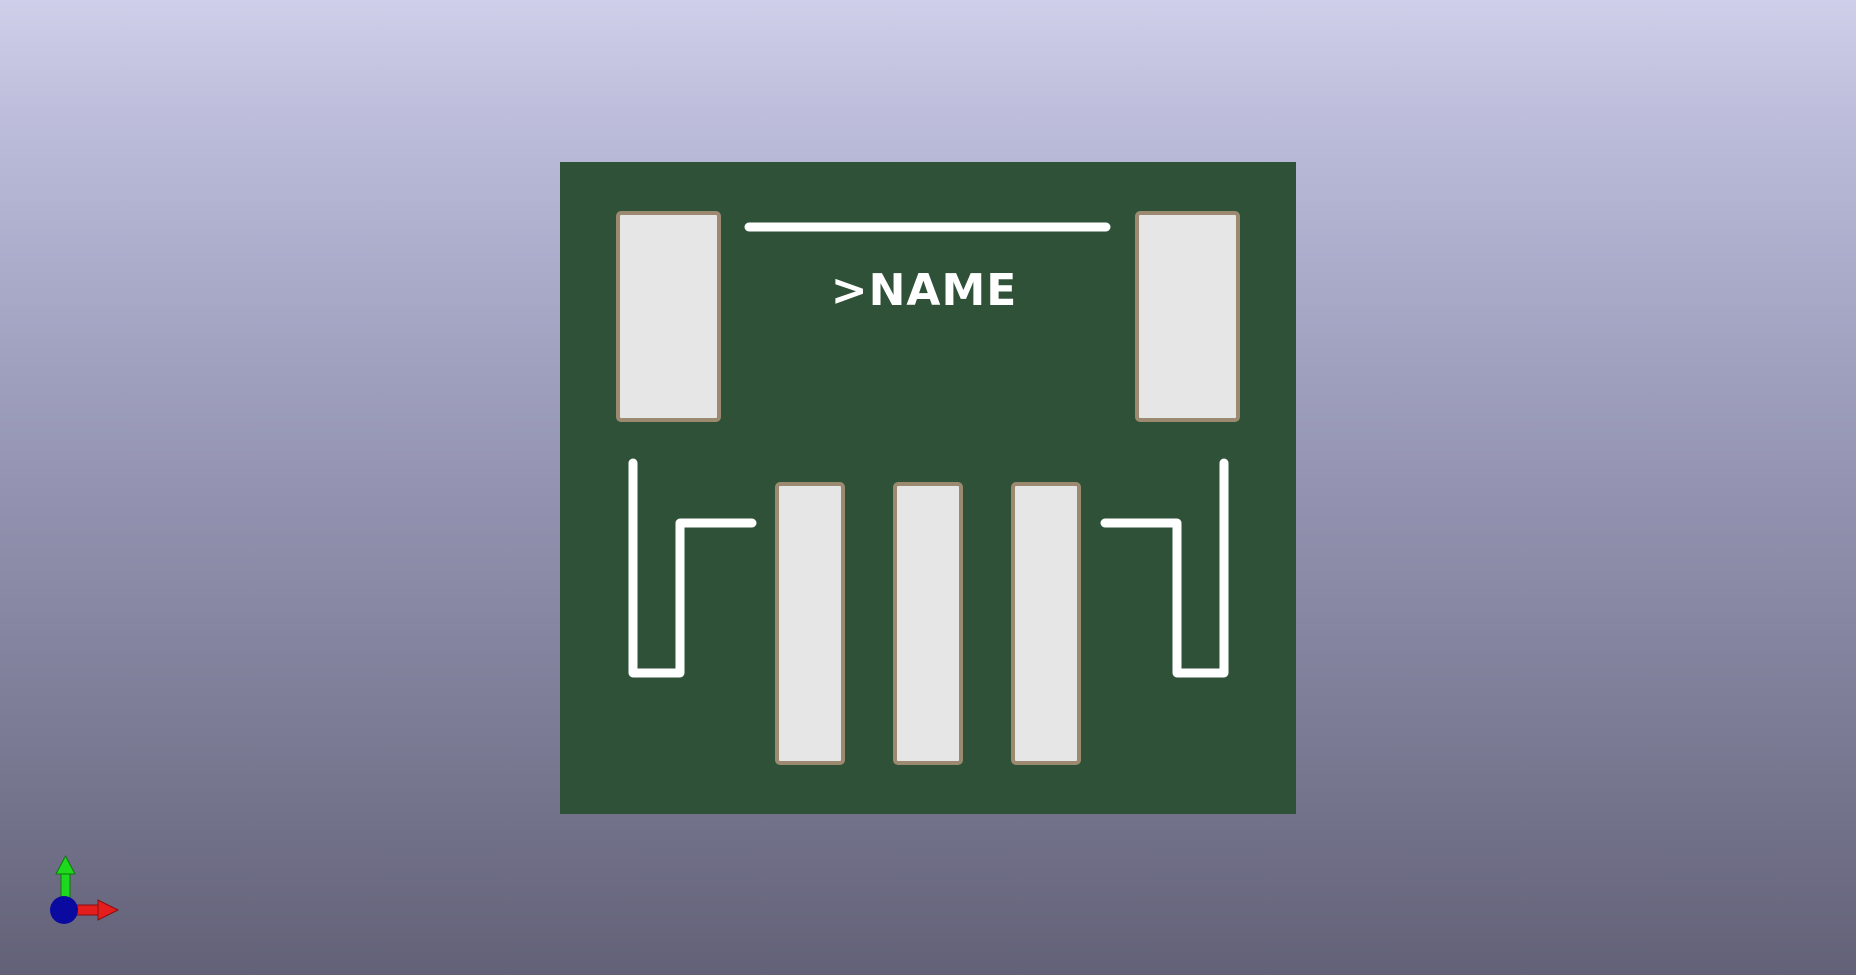 The image size is (1856, 975). I want to click on pad-top-right, so click(1187, 316).